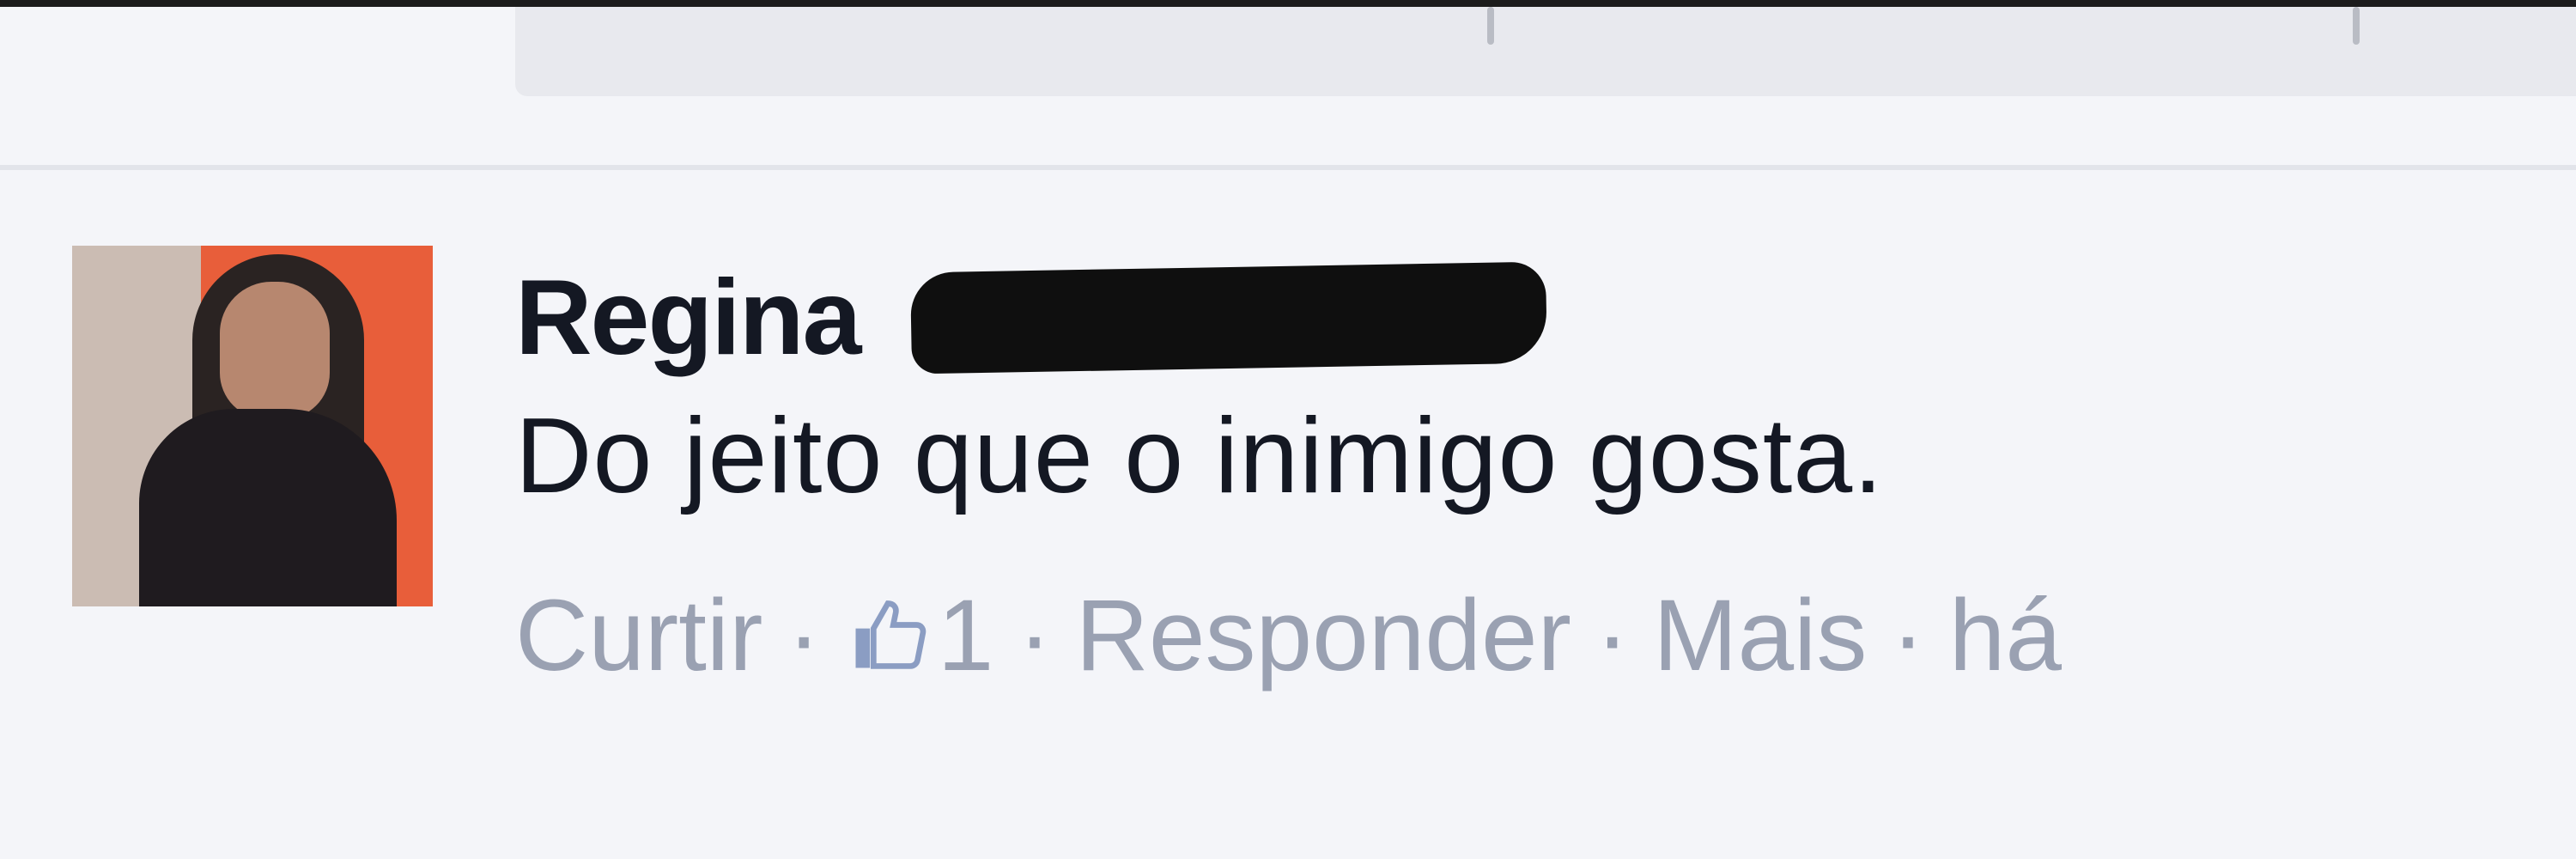  I want to click on reply-button: Responder, so click(1323, 636).